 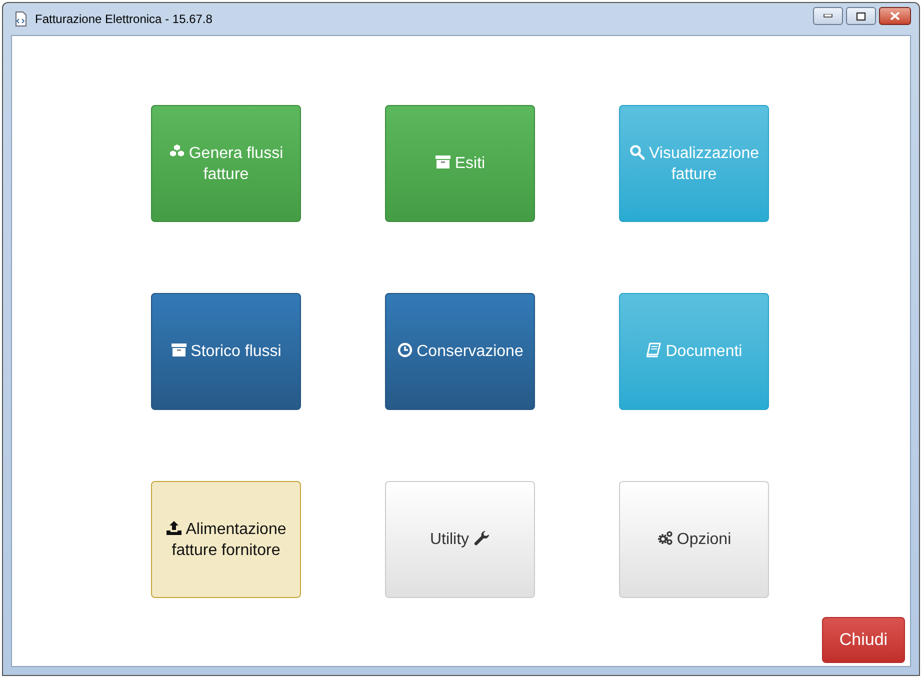 I want to click on close-button, so click(x=895, y=16).